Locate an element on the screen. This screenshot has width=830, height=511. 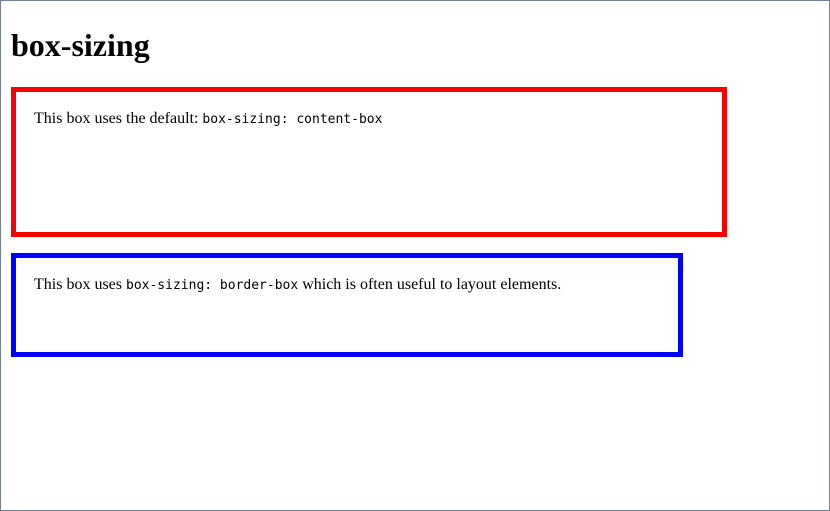
content-box-text: This box uses the default: is located at coordinates (118, 118).